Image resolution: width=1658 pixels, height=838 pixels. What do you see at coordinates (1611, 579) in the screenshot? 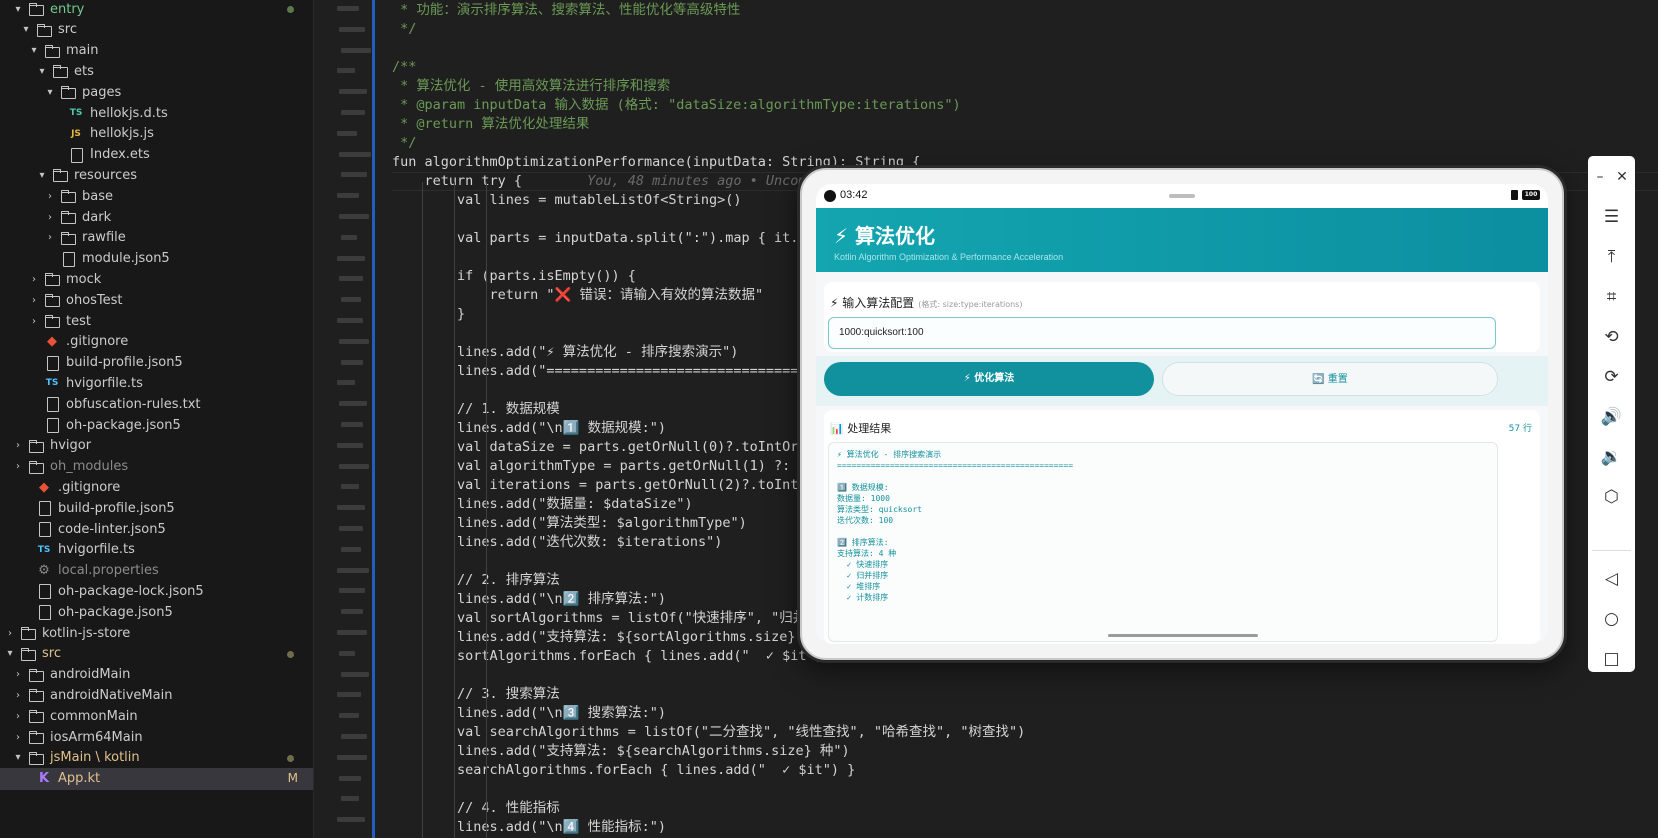
I see `back-button: ◁` at bounding box center [1611, 579].